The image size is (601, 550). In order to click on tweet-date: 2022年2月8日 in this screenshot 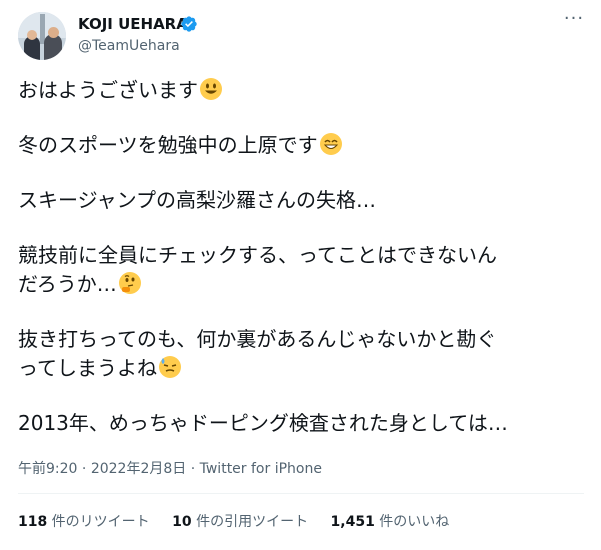, I will do `click(138, 469)`.